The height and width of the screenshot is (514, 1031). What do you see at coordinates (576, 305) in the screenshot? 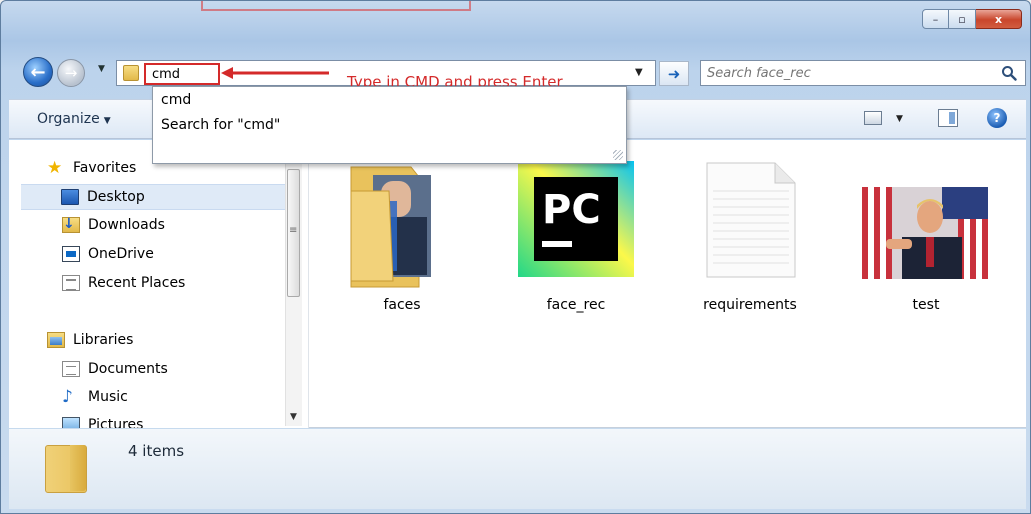
I see `file-label: face_rec` at bounding box center [576, 305].